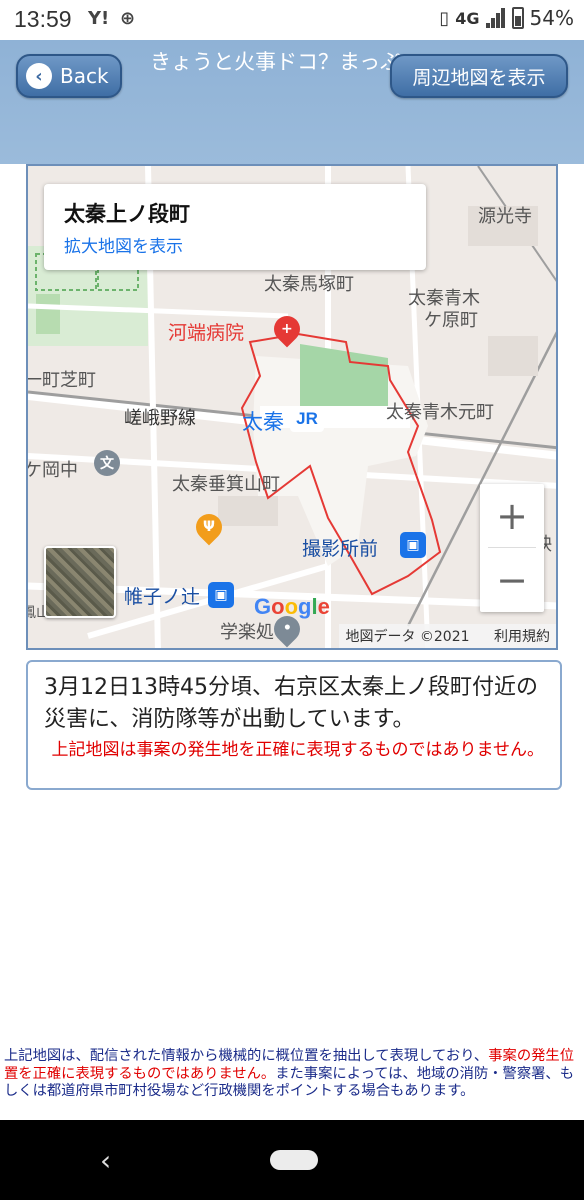 The width and height of the screenshot is (584, 1200). I want to click on map-label-genkoji: 源光寺, so click(505, 216).